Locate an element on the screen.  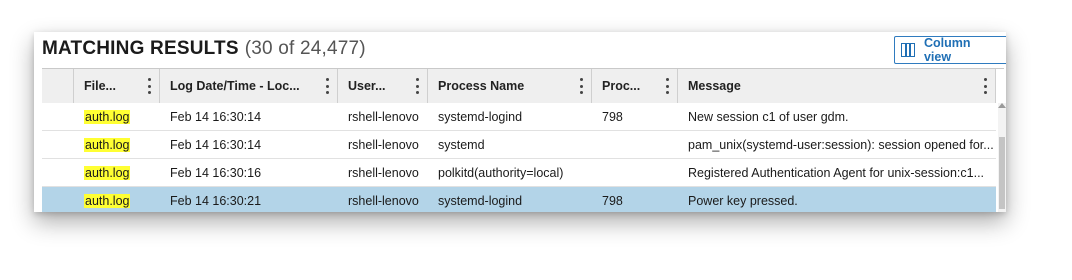
vertical-scrollbar is located at coordinates (1002, 157).